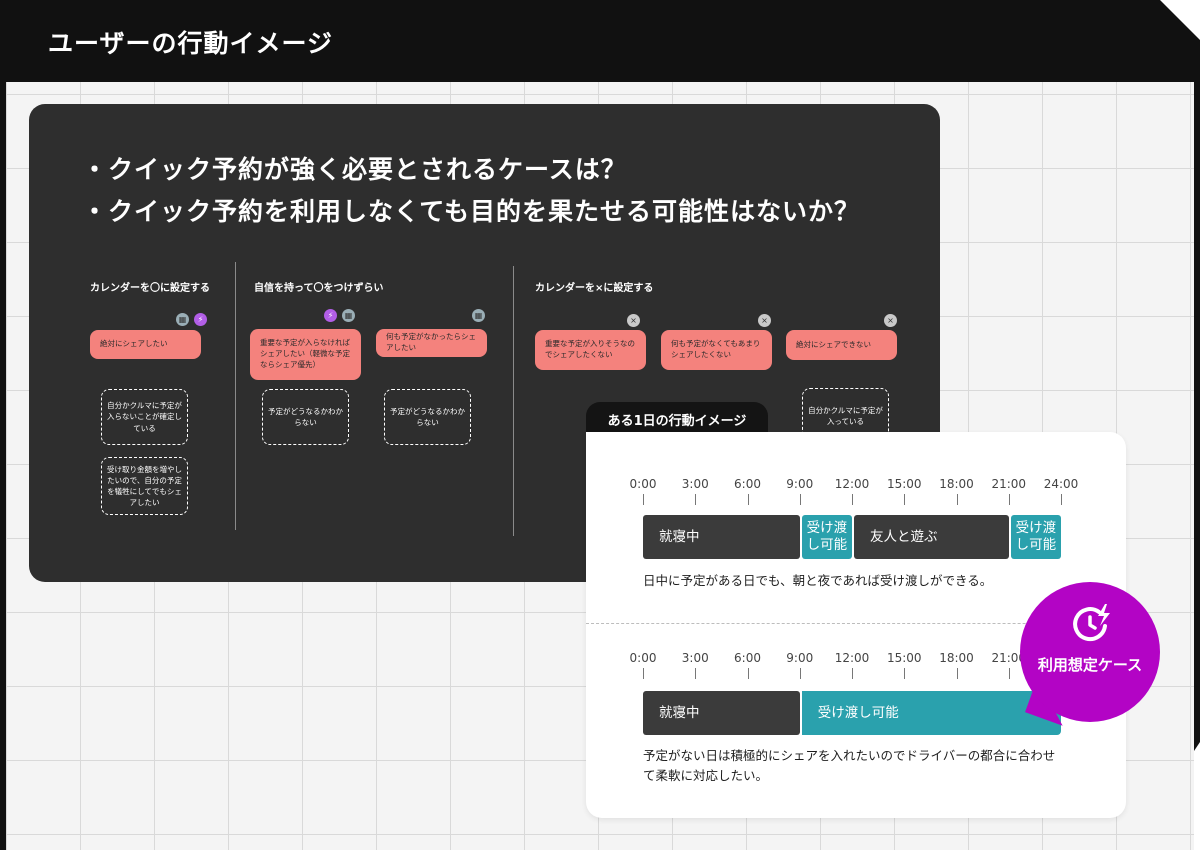 Image resolution: width=1200 pixels, height=856 pixels. I want to click on hour-label: 24:00, so click(1061, 484).